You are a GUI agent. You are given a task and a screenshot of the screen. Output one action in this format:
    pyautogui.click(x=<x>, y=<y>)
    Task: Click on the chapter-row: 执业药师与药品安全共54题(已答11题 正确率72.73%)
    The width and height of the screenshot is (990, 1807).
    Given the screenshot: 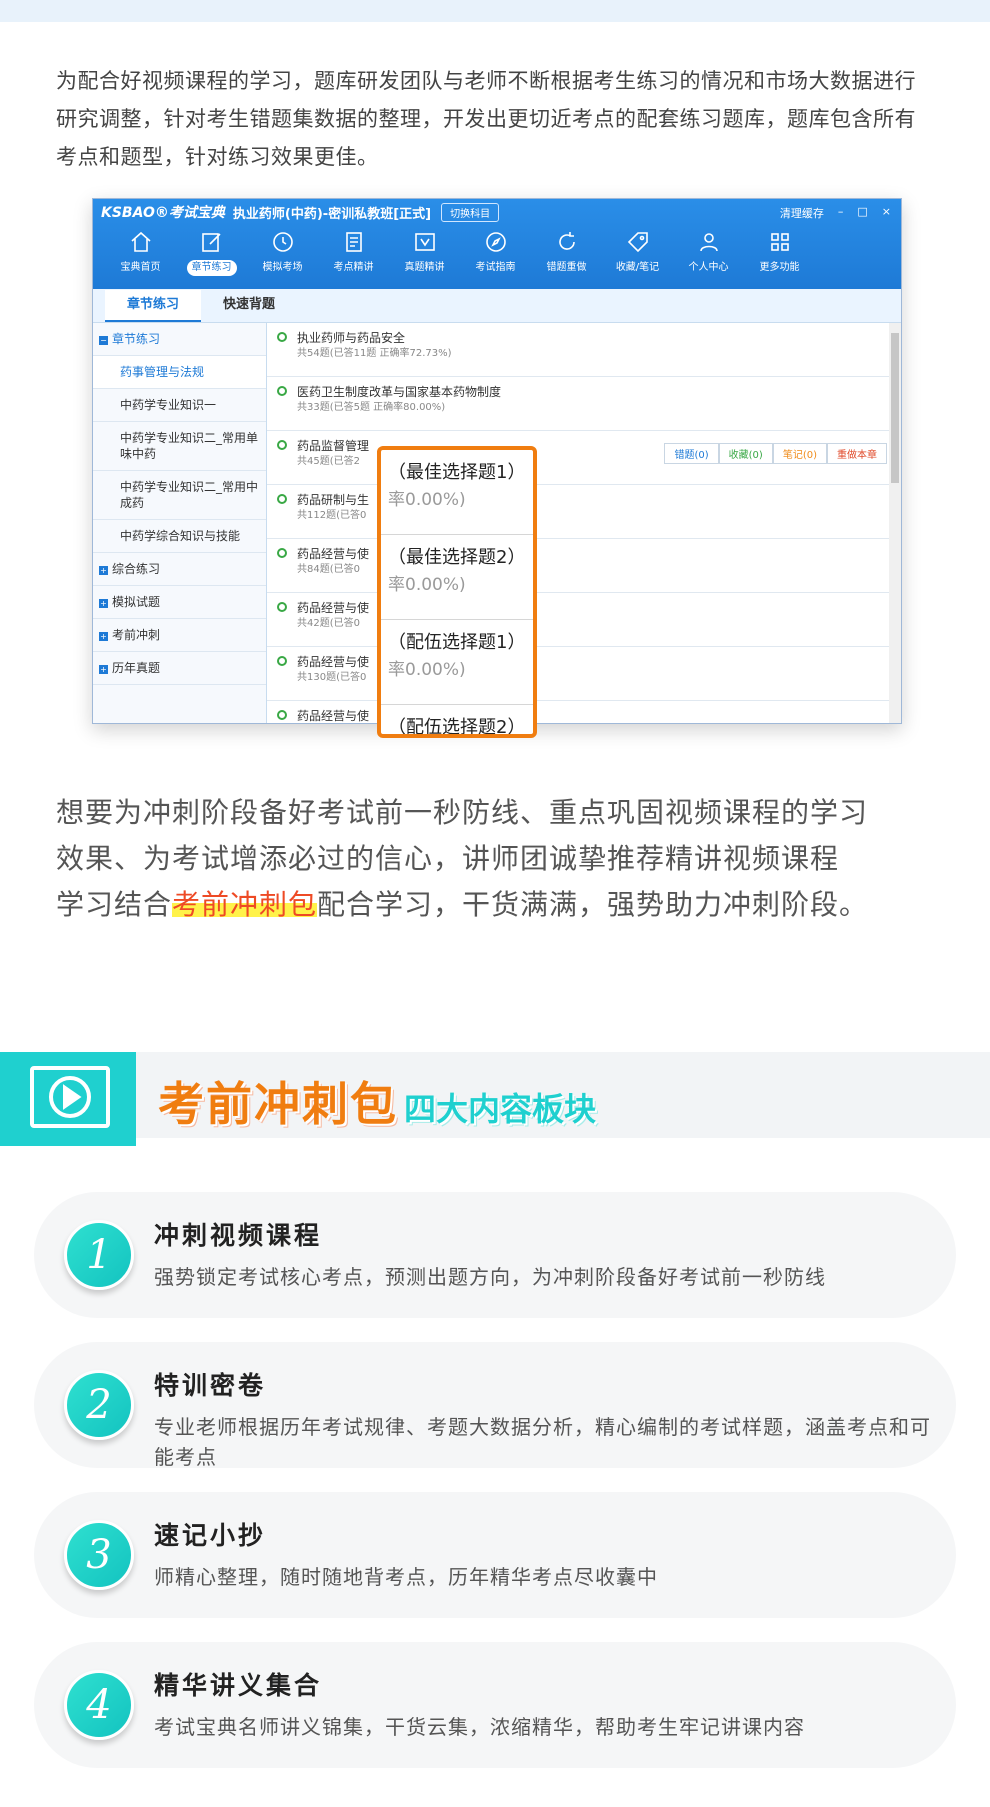 What is the action you would take?
    pyautogui.click(x=584, y=350)
    